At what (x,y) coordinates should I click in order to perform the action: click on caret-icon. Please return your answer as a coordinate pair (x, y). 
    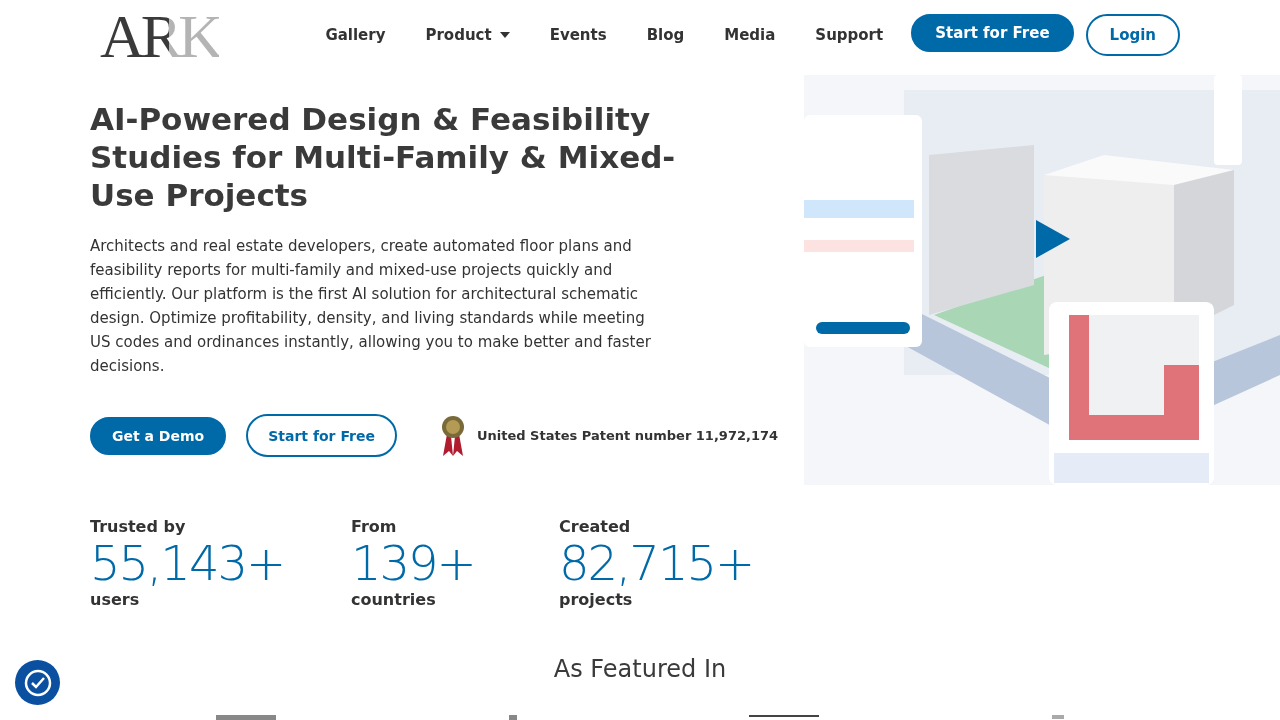
    Looking at the image, I should click on (504, 35).